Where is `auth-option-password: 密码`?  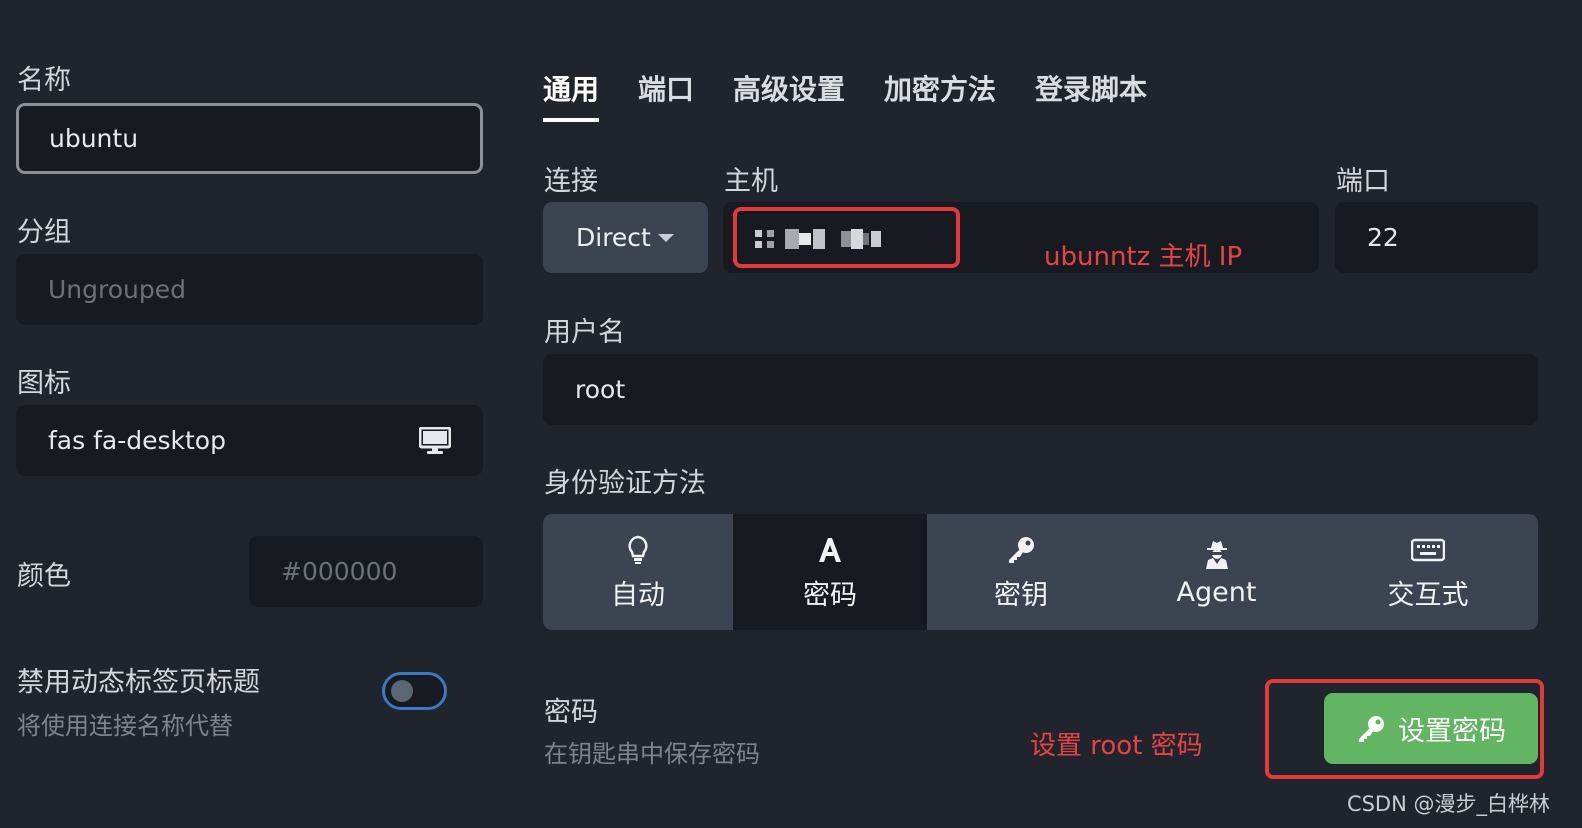 auth-option-password: 密码 is located at coordinates (830, 572).